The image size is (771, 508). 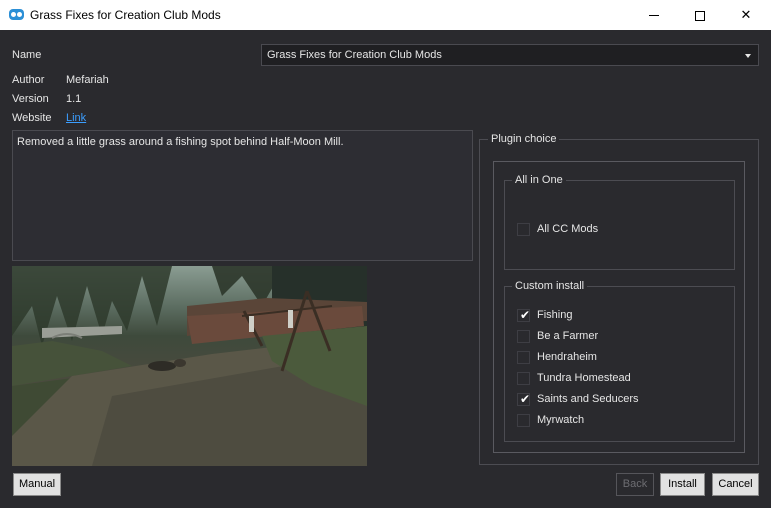 I want to click on name-label: Name, so click(x=27, y=55).